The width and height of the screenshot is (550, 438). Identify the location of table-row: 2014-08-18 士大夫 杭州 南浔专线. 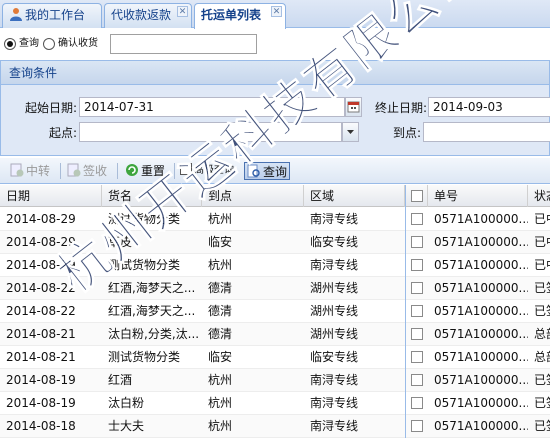
(202, 426).